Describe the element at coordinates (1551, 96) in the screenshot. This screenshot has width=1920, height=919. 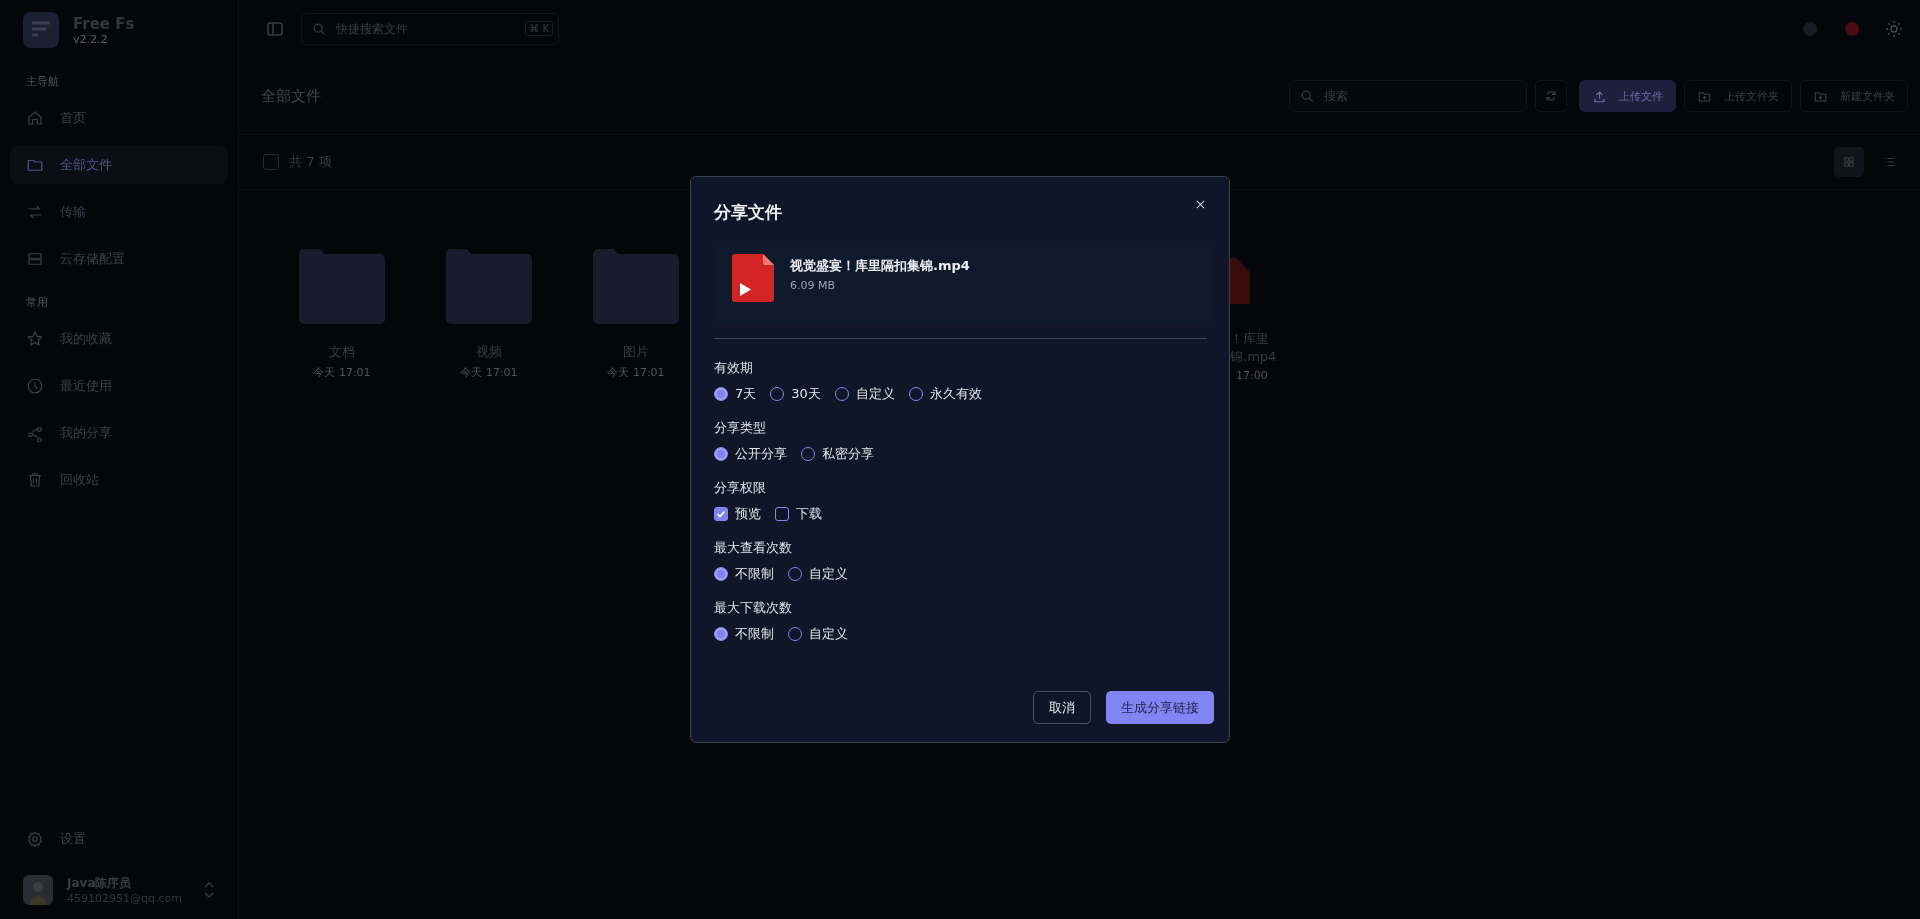
I see `refresh-icon` at that location.